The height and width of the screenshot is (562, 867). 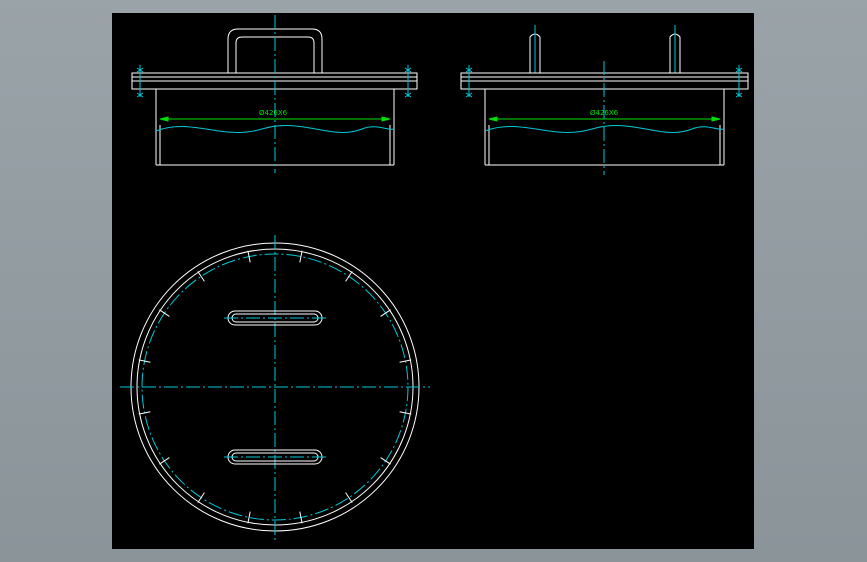 I want to click on right-elevation-view: Ø426X6, so click(x=604, y=100).